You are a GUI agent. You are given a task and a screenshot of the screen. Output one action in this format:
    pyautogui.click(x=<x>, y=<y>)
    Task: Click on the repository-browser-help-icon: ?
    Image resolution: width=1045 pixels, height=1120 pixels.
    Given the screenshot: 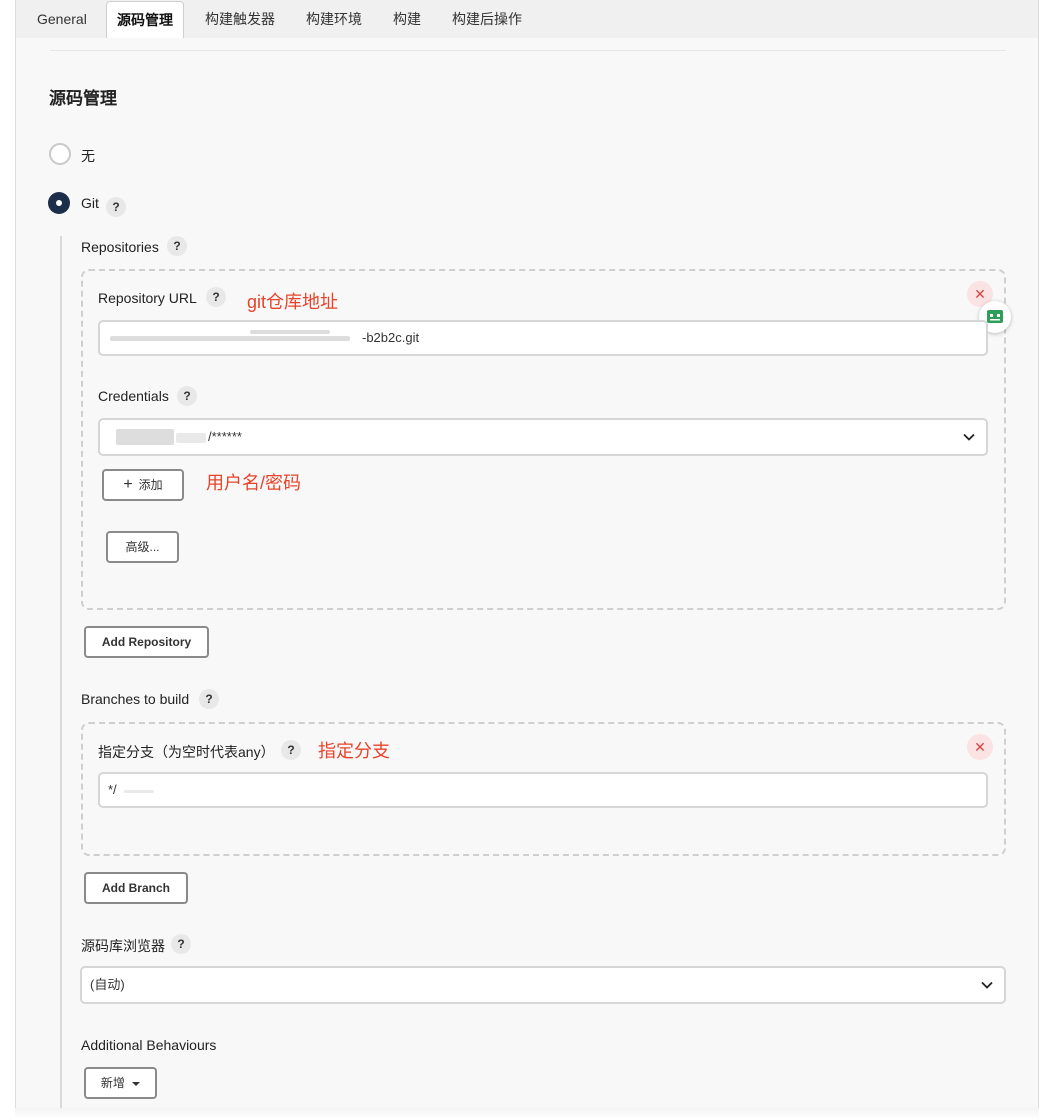 What is the action you would take?
    pyautogui.click(x=181, y=944)
    